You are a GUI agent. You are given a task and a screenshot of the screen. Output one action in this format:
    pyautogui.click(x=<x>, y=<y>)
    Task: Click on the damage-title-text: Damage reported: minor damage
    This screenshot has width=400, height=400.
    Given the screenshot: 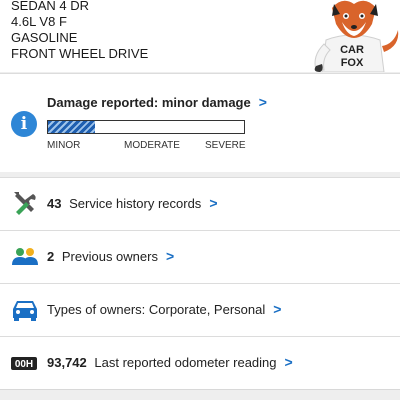 What is the action you would take?
    pyautogui.click(x=149, y=102)
    